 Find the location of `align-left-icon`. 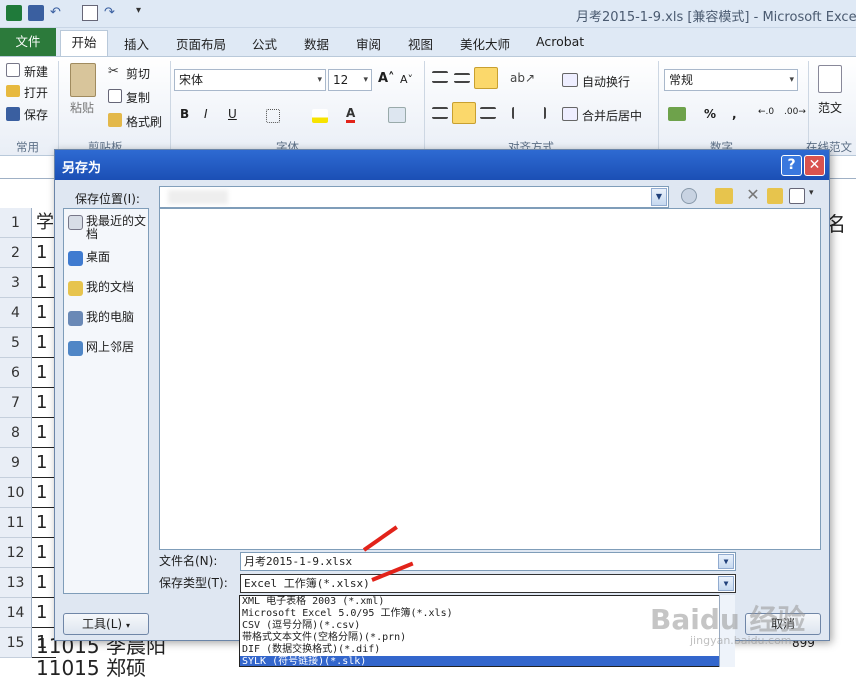

align-left-icon is located at coordinates (440, 113).